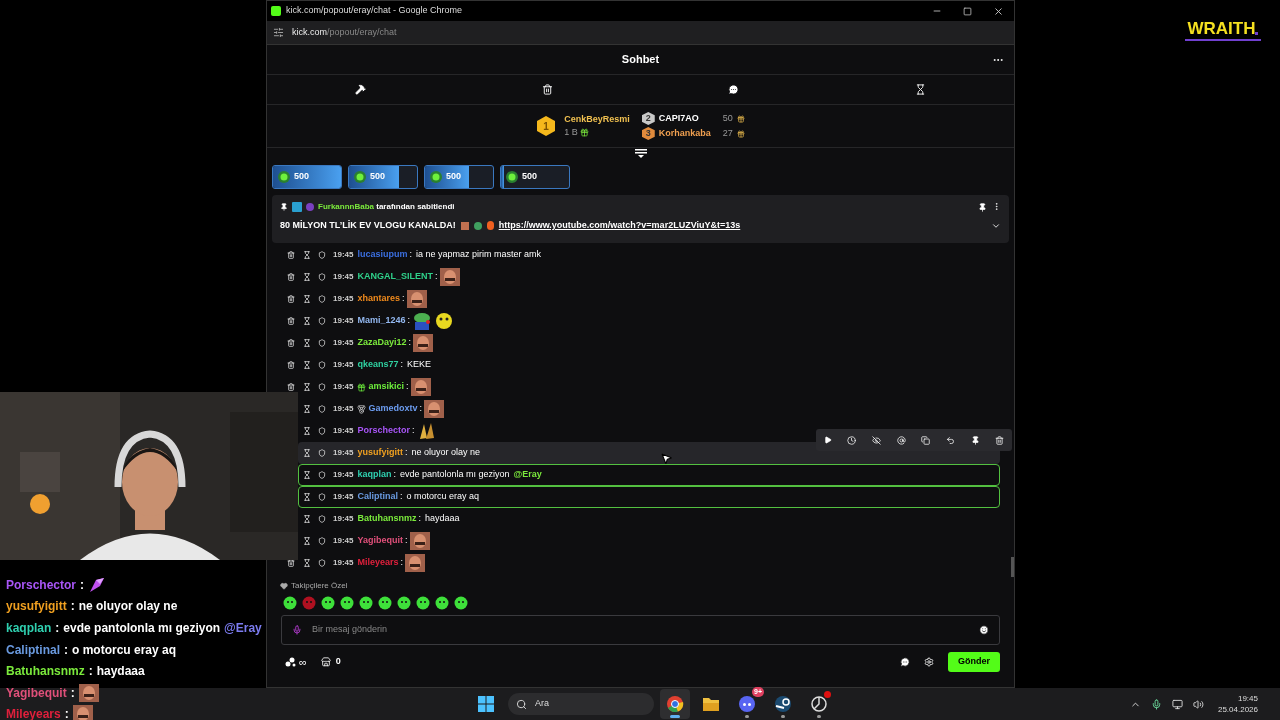 The height and width of the screenshot is (720, 1280). Describe the element at coordinates (393, 409) in the screenshot. I see `username: Gamedoxtv` at that location.